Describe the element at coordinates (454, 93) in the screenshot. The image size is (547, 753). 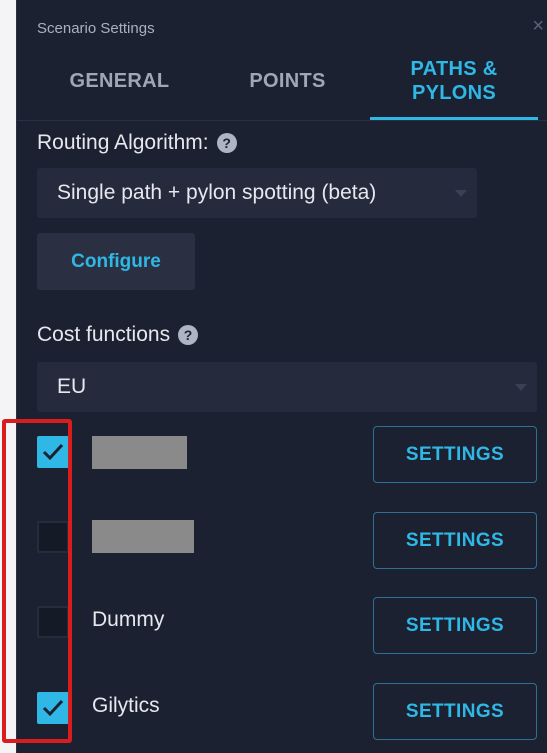
I see `tab-paths-pylons-line2: PYLONS` at that location.